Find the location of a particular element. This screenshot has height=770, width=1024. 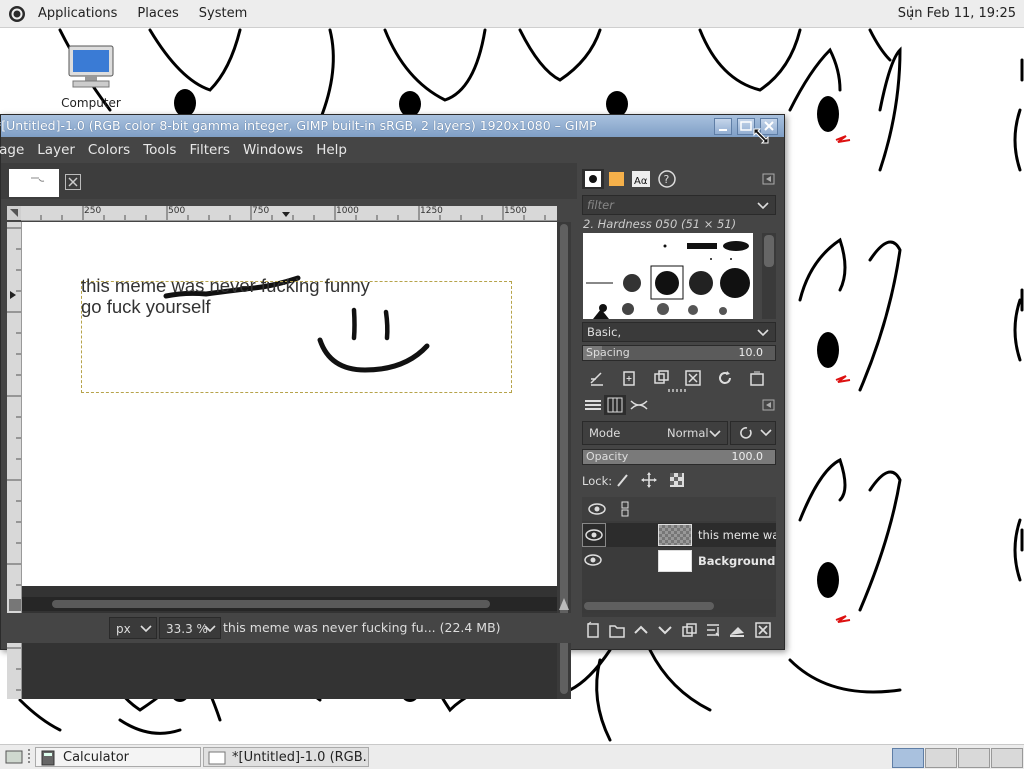

navigate-button is located at coordinates (564, 604).